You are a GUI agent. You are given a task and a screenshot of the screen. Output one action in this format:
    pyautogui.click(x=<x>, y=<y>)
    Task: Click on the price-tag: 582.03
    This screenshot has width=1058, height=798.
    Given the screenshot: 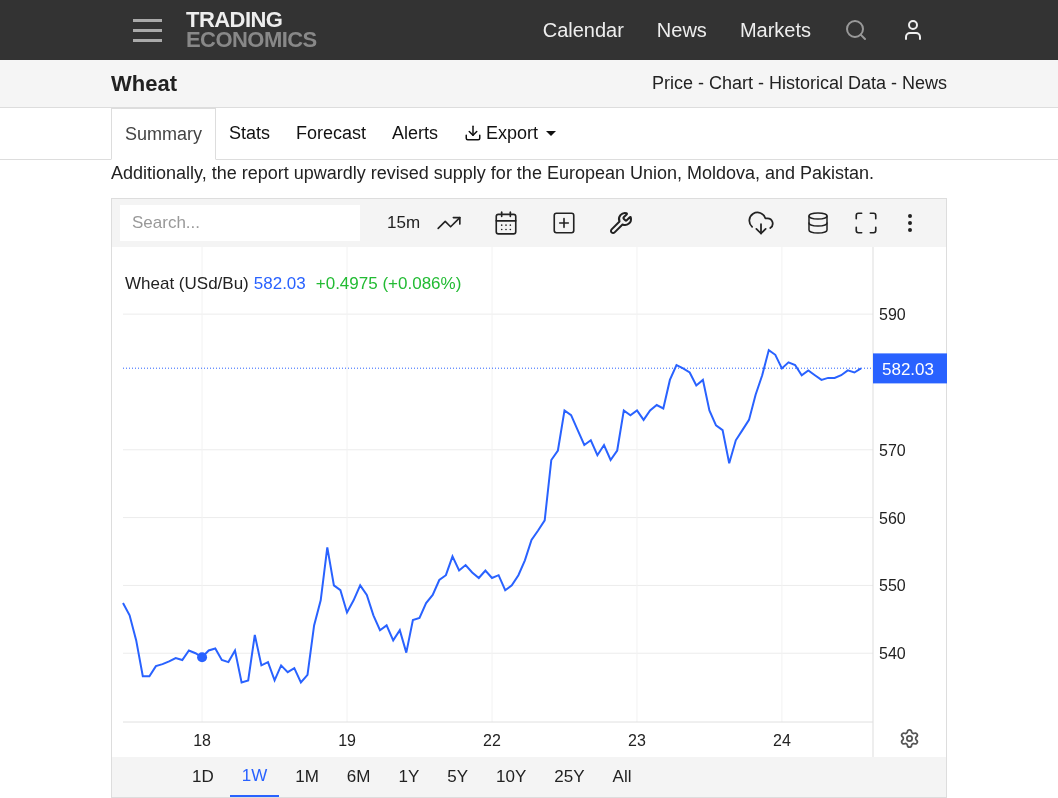 What is the action you would take?
    pyautogui.click(x=910, y=368)
    